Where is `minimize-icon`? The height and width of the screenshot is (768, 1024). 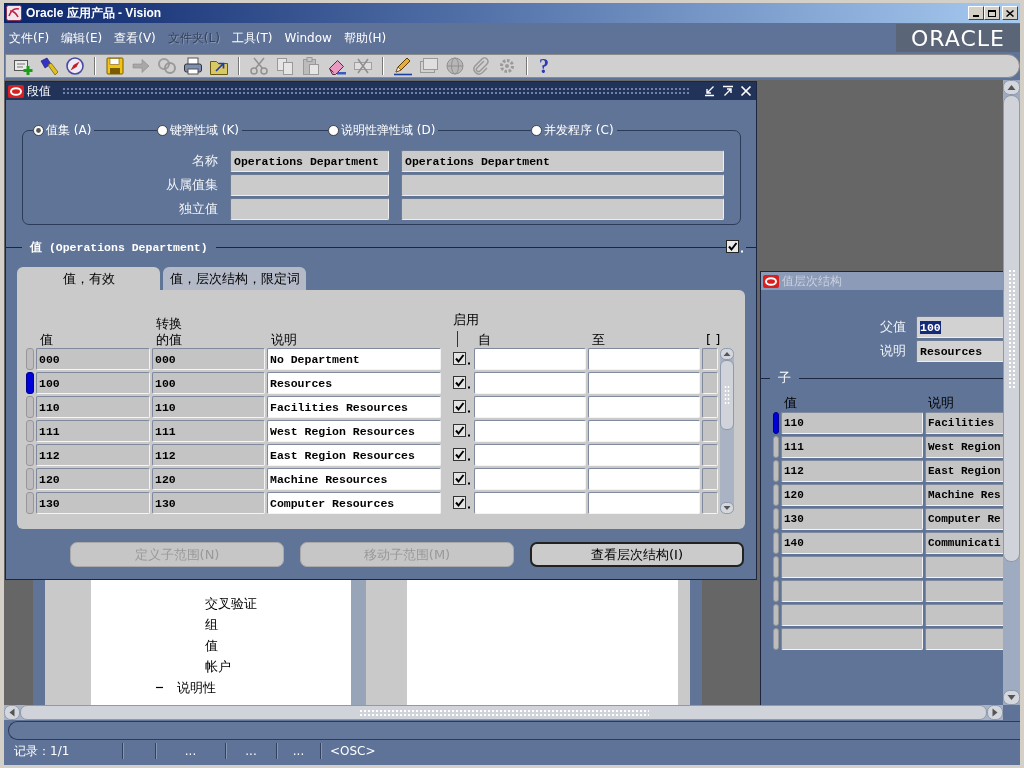
minimize-icon is located at coordinates (710, 91).